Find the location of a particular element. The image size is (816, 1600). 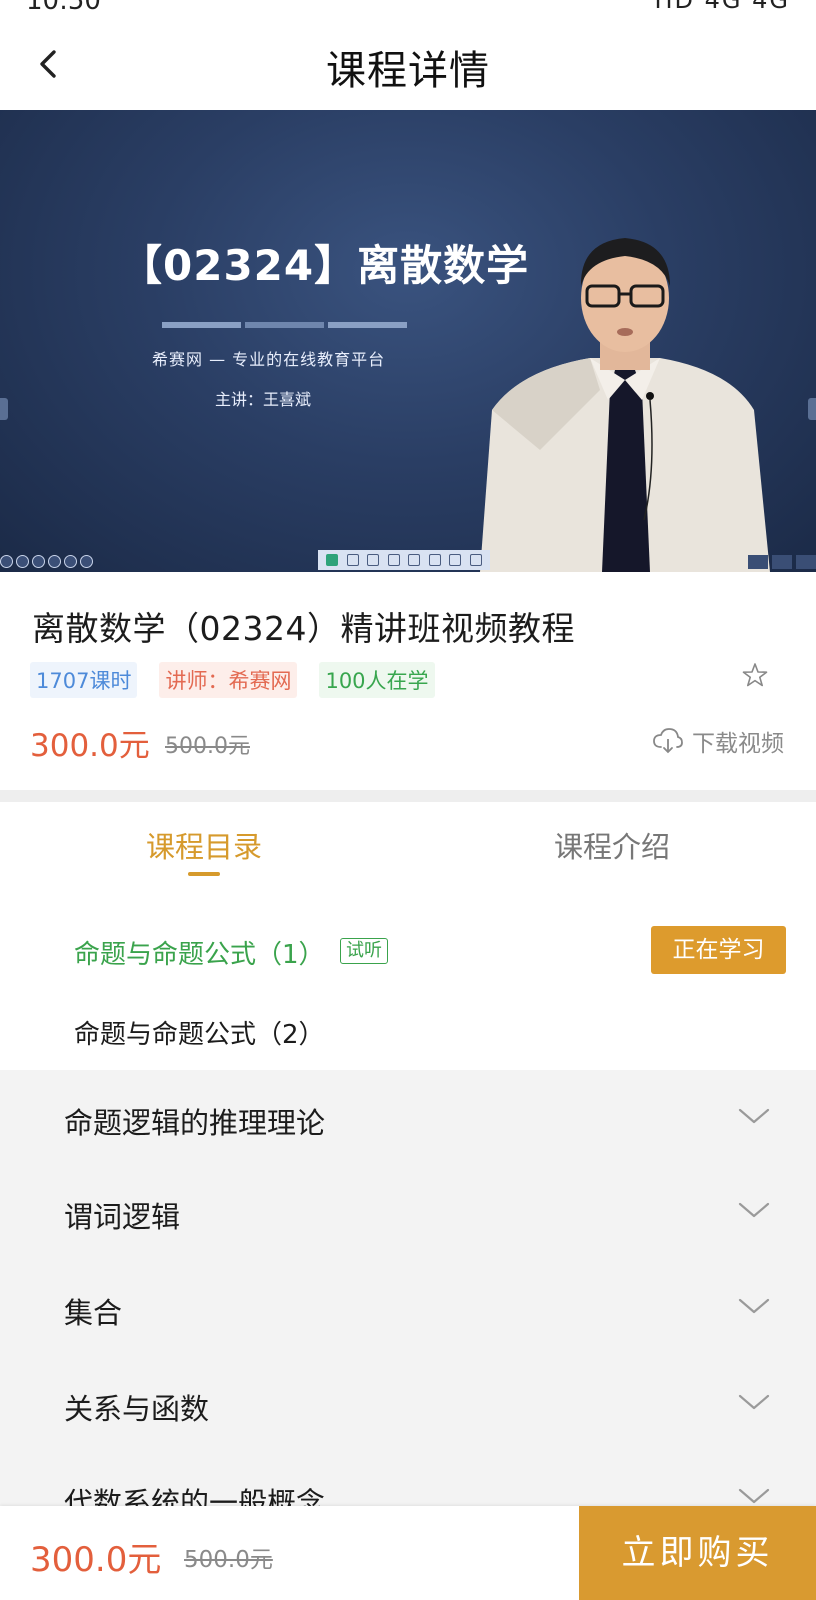

slide-title: 【02324】离散数学 is located at coordinates (325, 265).